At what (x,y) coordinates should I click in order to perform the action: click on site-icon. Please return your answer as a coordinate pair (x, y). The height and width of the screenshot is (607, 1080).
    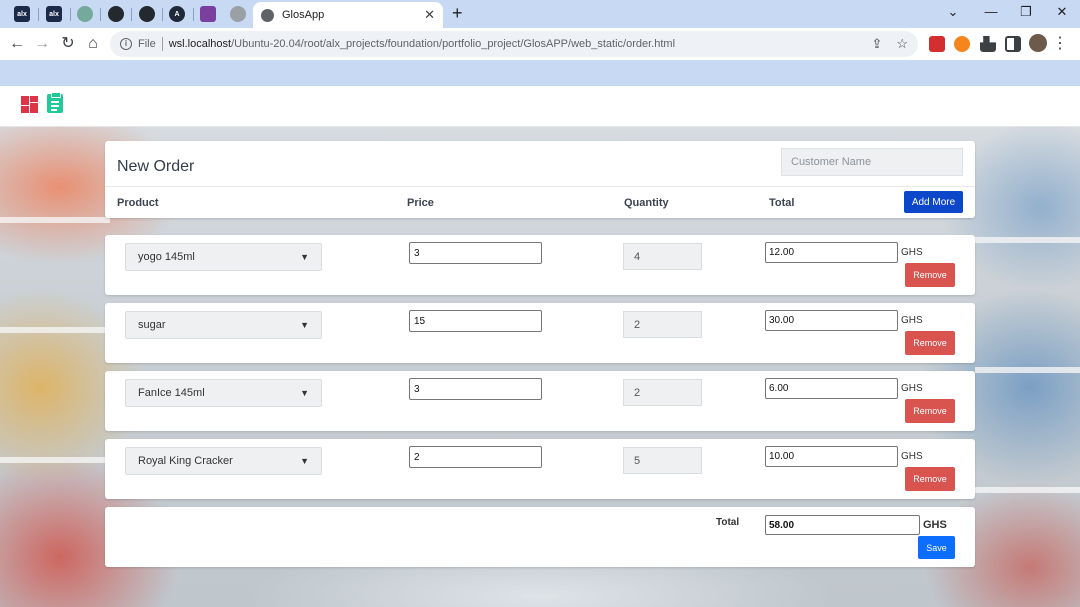
    Looking at the image, I should click on (208, 14).